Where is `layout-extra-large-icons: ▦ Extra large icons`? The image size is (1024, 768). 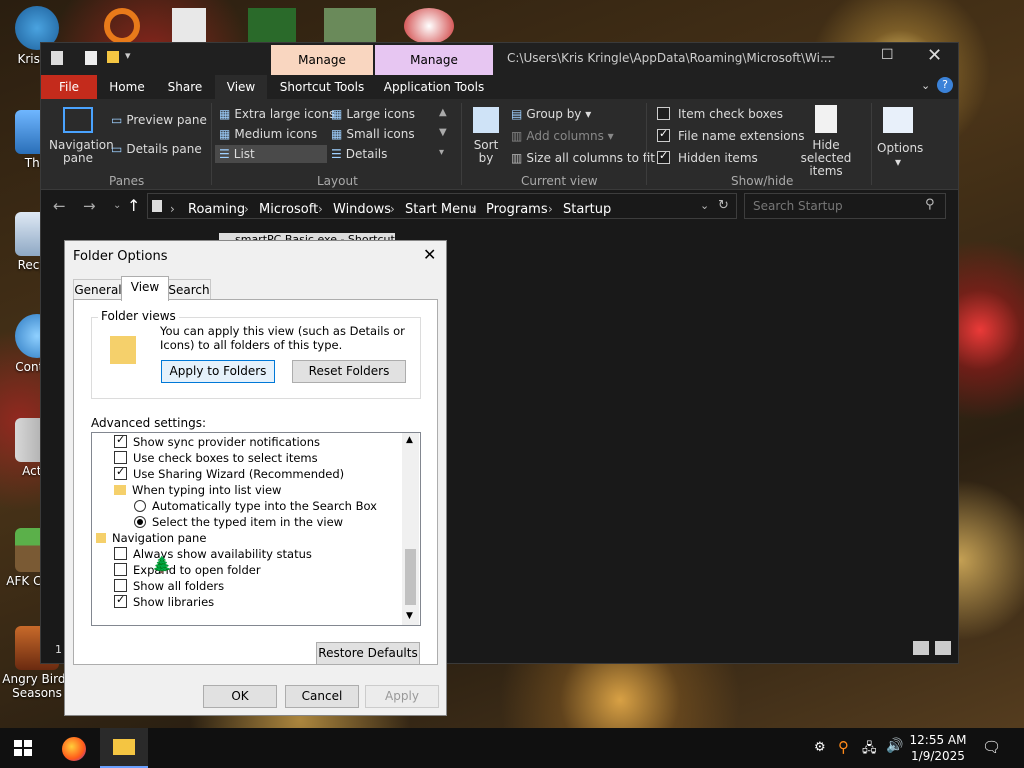
layout-extra-large-icons: ▦ Extra large icons is located at coordinates (277, 114).